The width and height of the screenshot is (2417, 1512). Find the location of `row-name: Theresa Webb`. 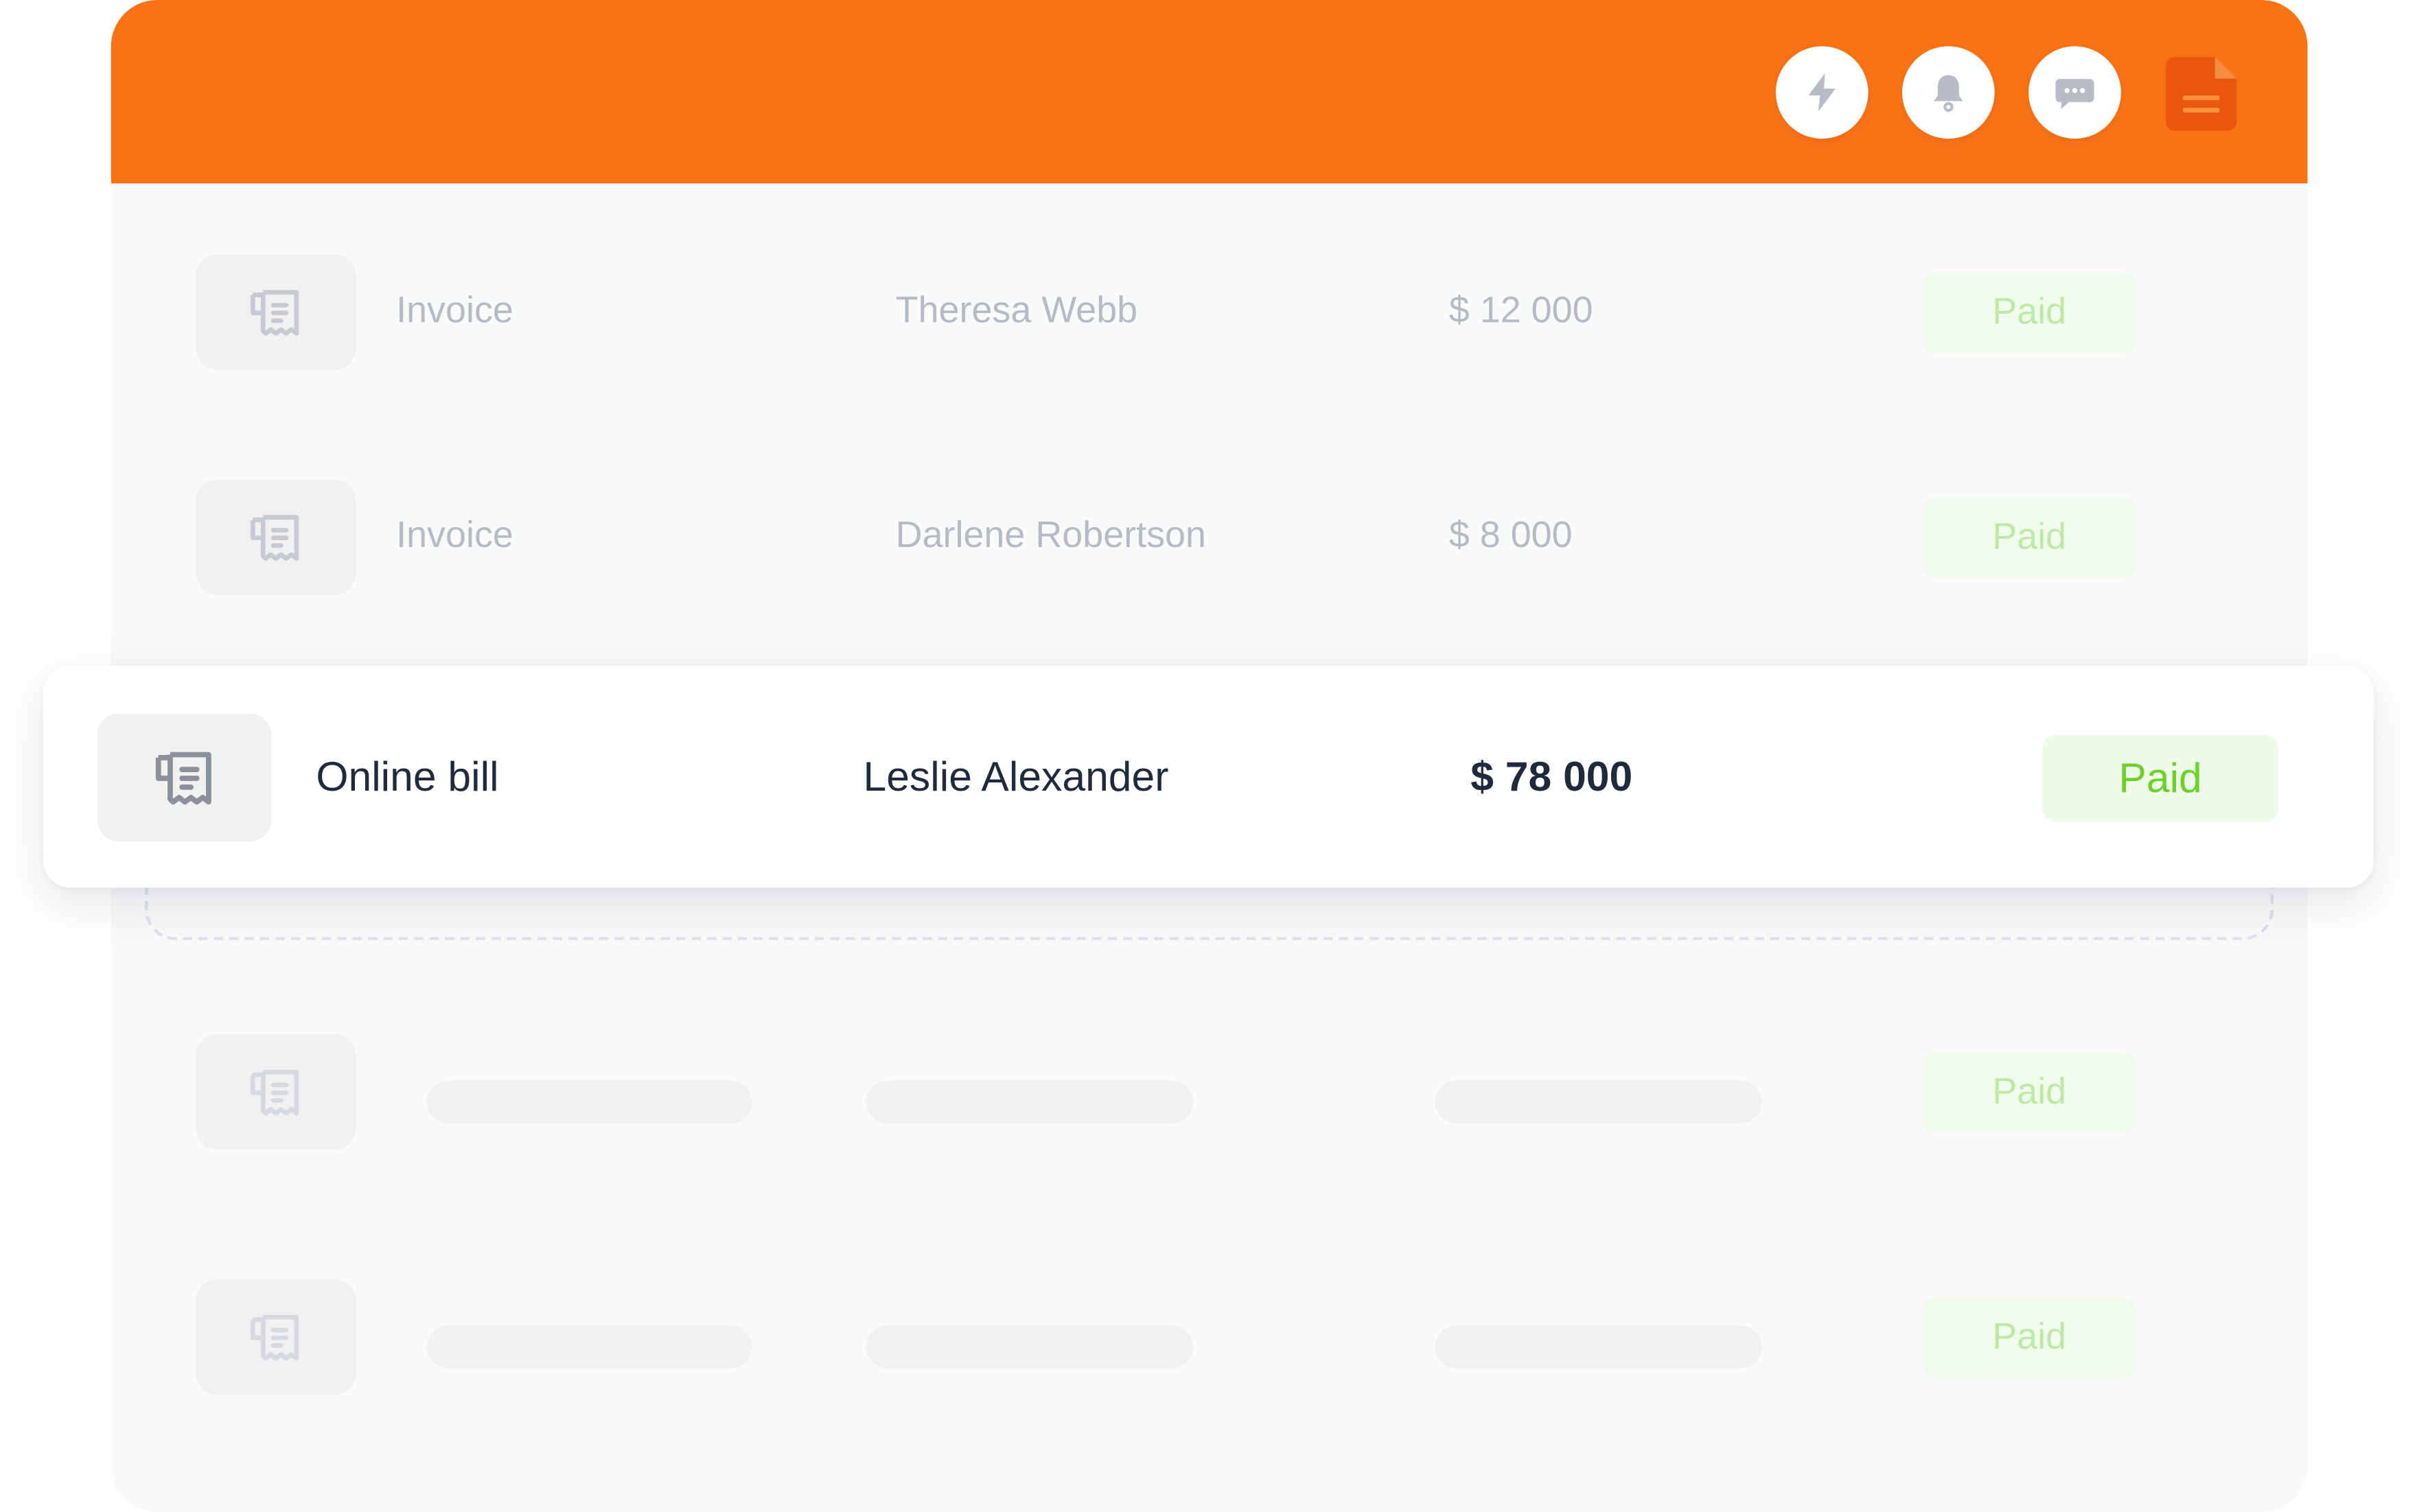

row-name: Theresa Webb is located at coordinates (1016, 311).